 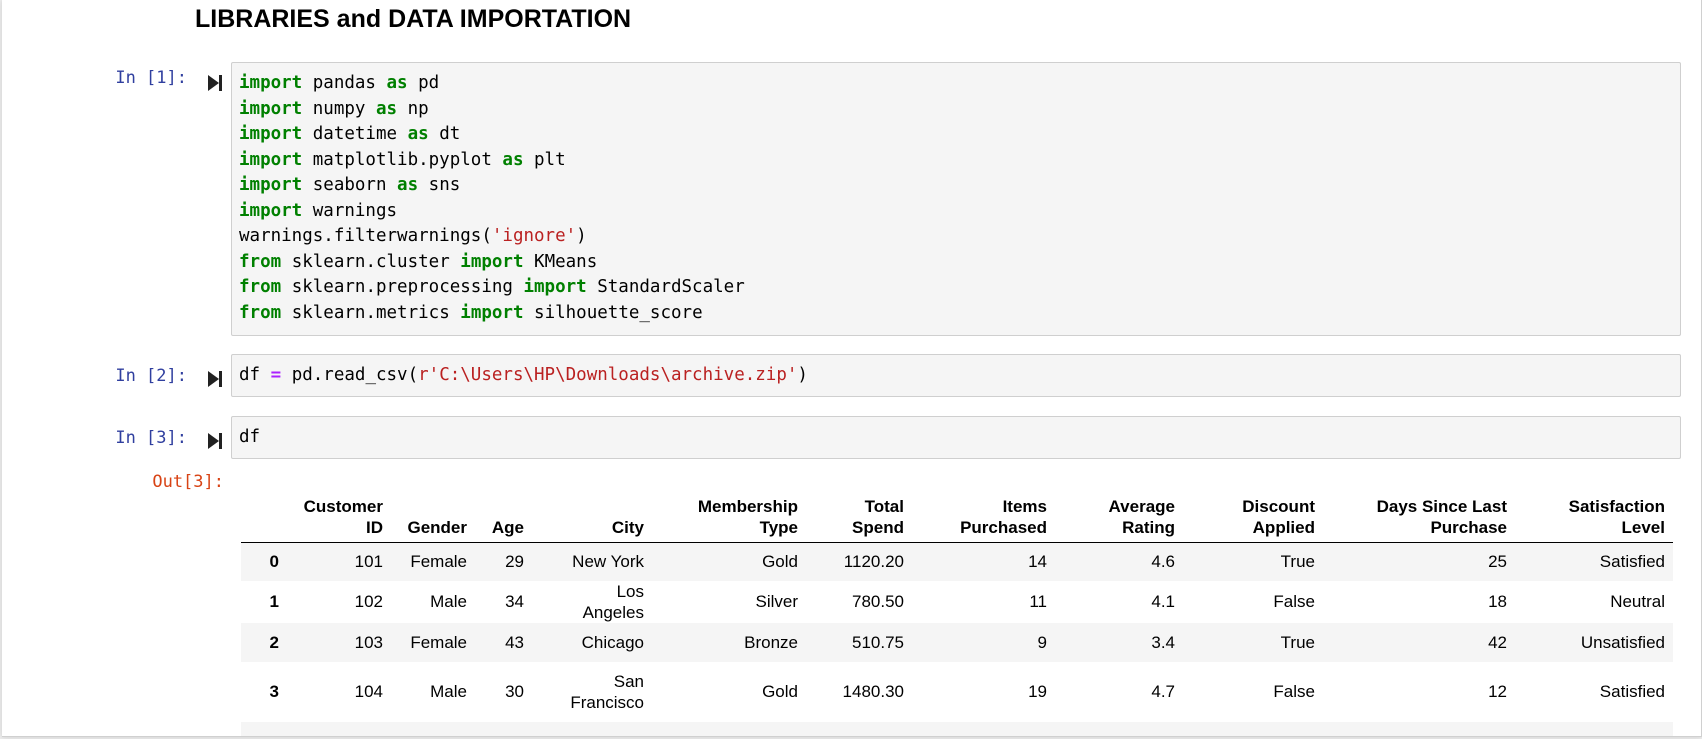 What do you see at coordinates (1594, 515) in the screenshot?
I see `column-header: Satisfaction Level` at bounding box center [1594, 515].